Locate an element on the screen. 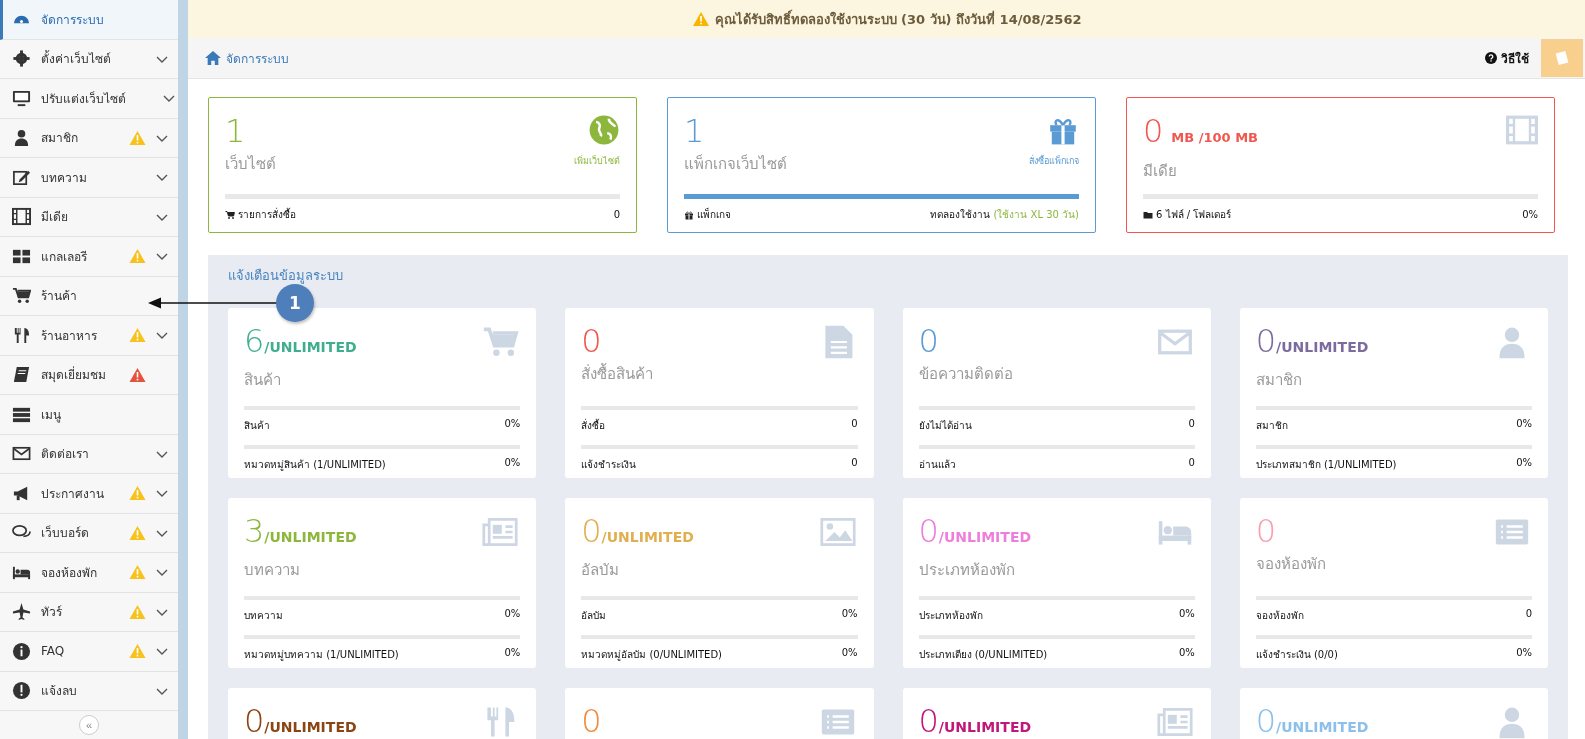  plane-icon is located at coordinates (21, 612).